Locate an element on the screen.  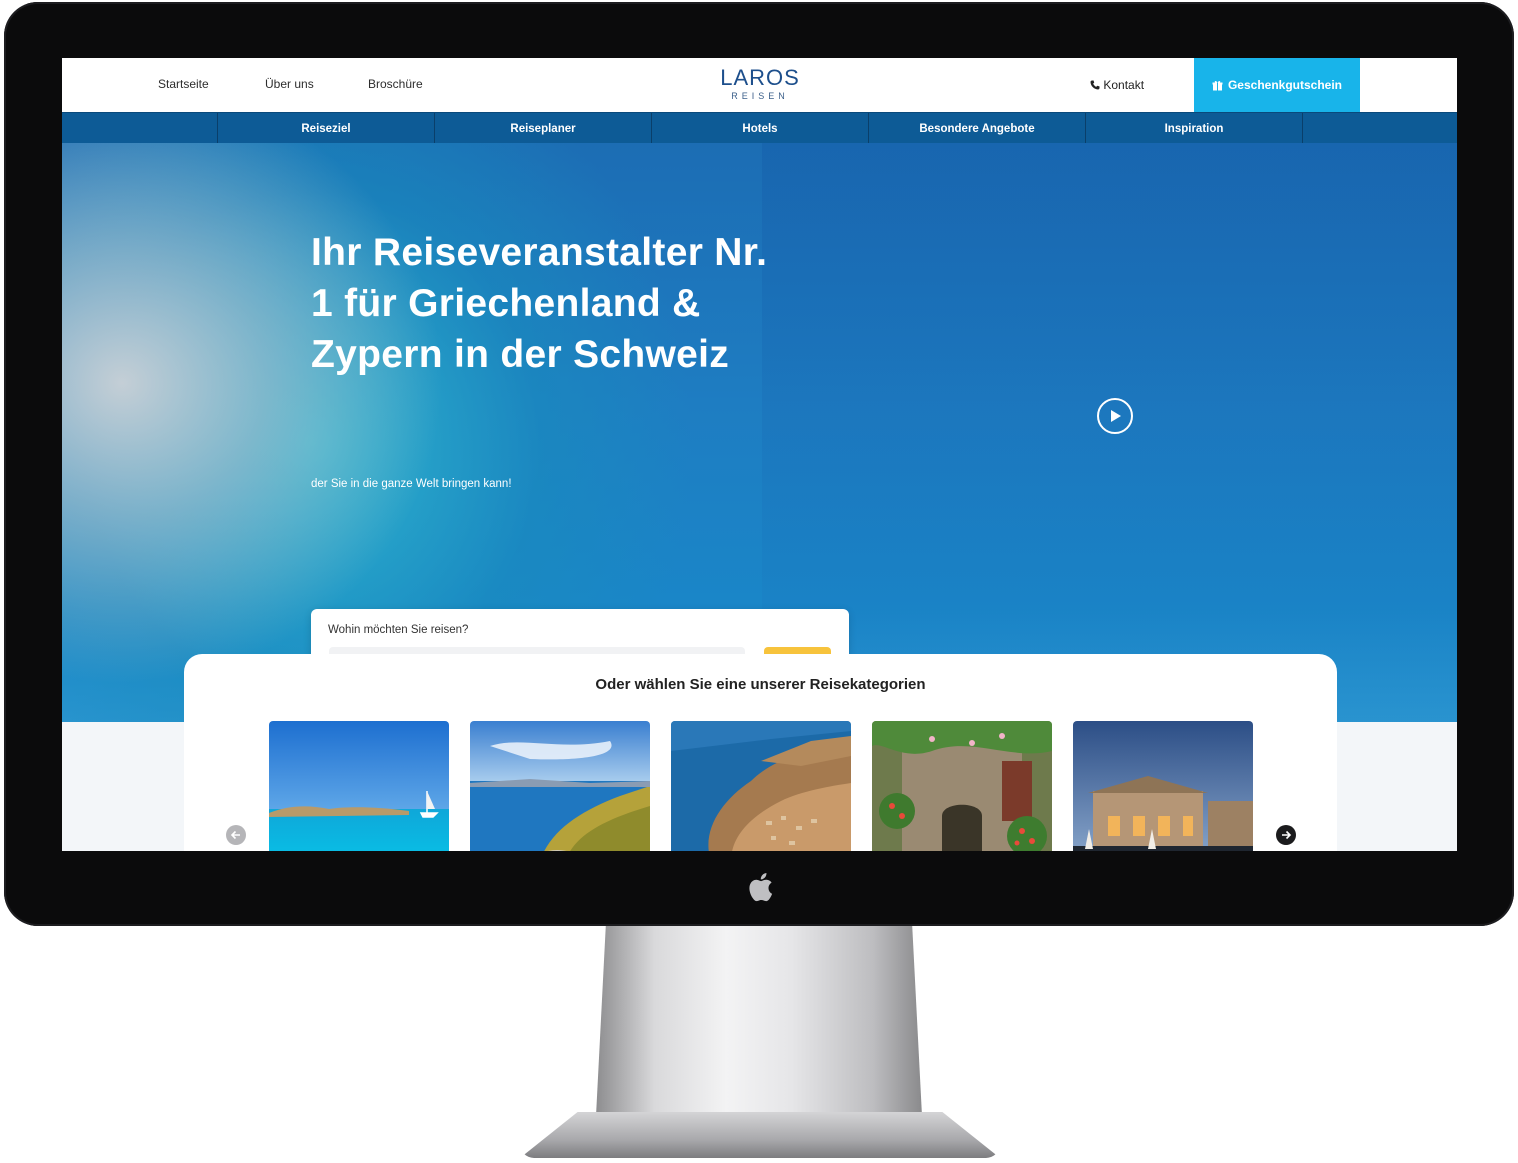
site-logo: LAROS REISEN is located at coordinates (760, 84).